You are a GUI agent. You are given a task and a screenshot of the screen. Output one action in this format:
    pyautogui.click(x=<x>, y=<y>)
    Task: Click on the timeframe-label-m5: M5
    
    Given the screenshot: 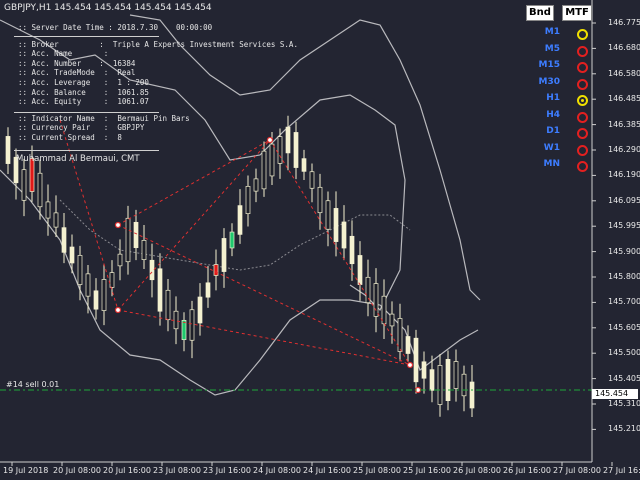 What is the action you would take?
    pyautogui.click(x=537, y=49)
    